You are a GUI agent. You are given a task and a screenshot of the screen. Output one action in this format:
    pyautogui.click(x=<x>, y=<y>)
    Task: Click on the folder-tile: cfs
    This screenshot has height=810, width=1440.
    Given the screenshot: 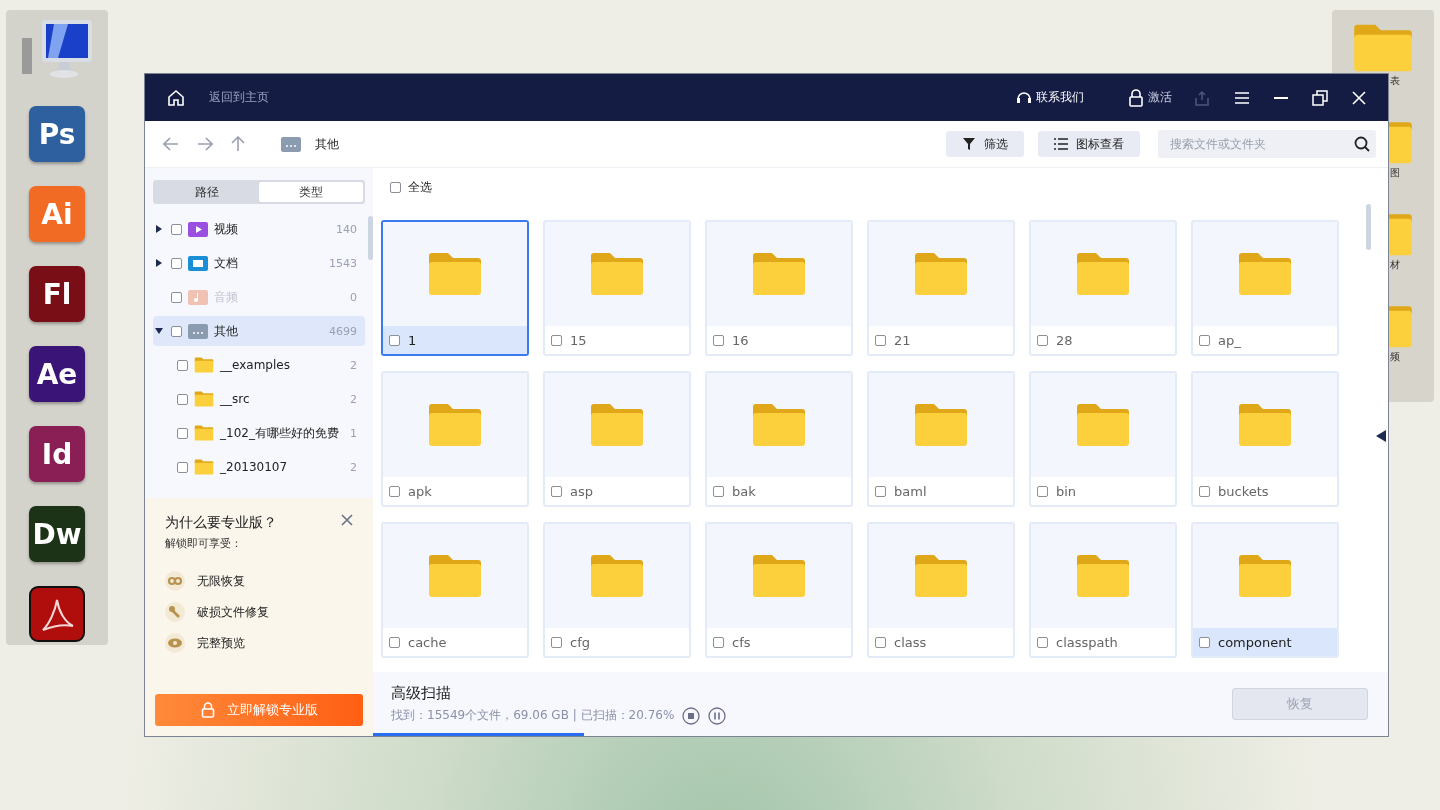 What is the action you would take?
    pyautogui.click(x=779, y=590)
    